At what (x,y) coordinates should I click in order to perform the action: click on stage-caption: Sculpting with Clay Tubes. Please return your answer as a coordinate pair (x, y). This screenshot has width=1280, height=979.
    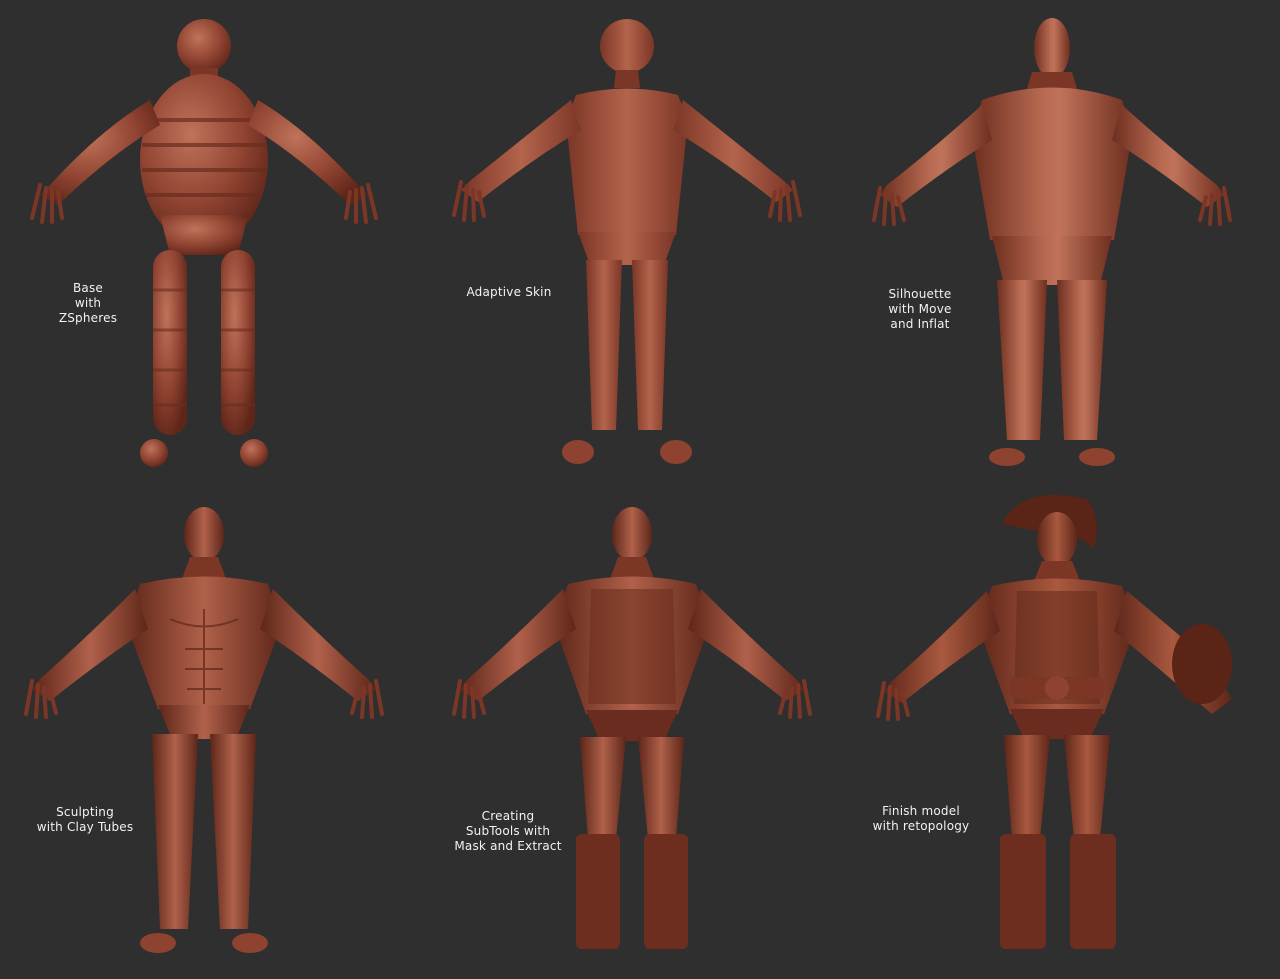
    Looking at the image, I should click on (85, 819).